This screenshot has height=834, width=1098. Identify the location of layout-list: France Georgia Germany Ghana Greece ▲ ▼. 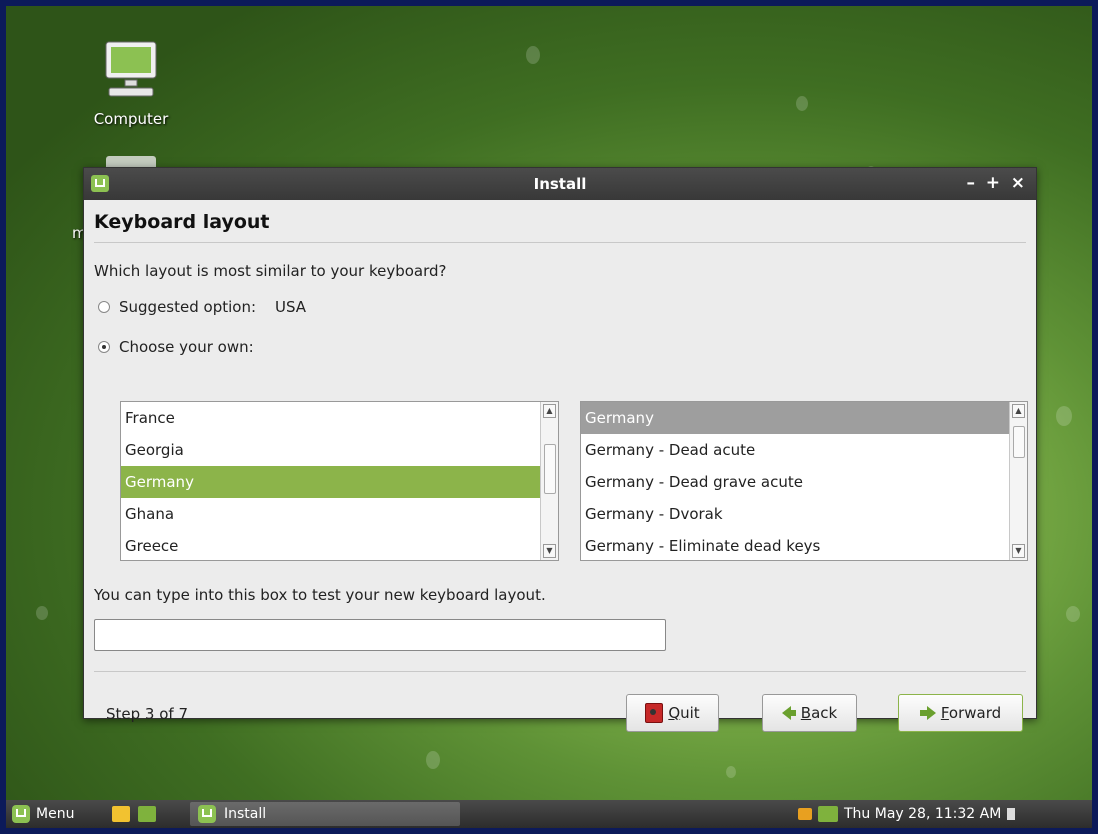
(339, 481).